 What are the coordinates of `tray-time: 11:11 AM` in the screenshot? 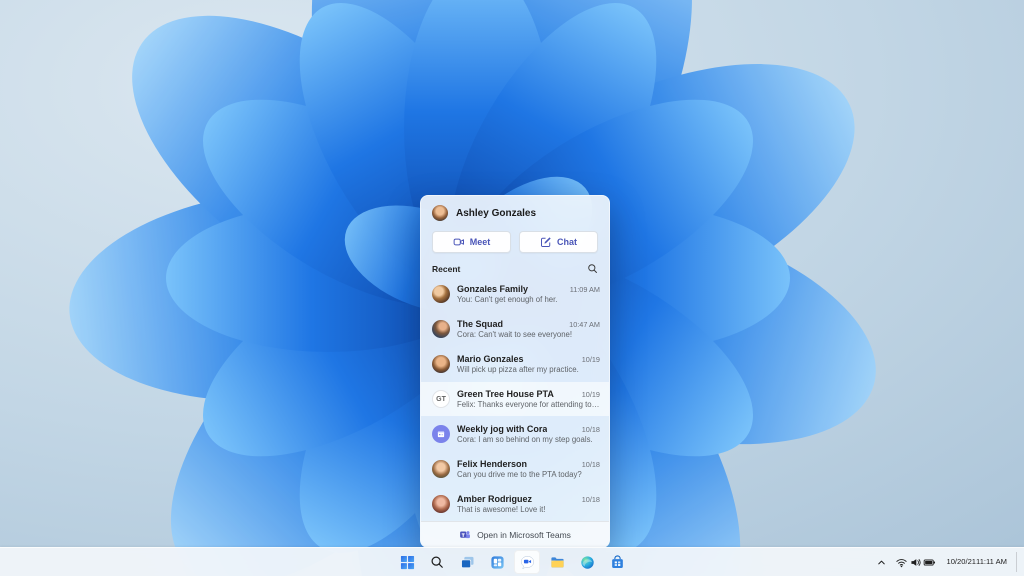 It's located at (991, 562).